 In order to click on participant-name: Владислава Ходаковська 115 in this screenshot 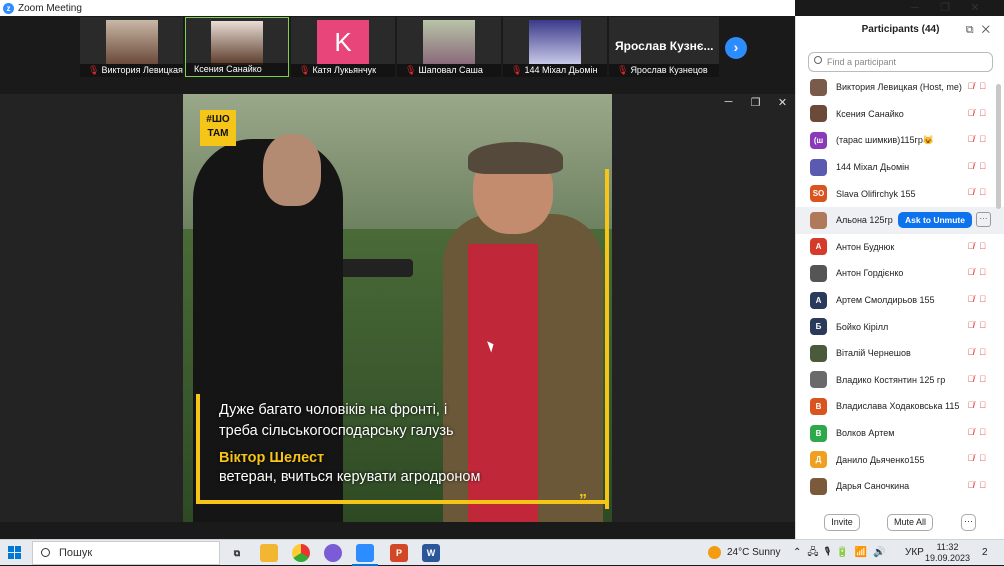, I will do `click(898, 406)`.